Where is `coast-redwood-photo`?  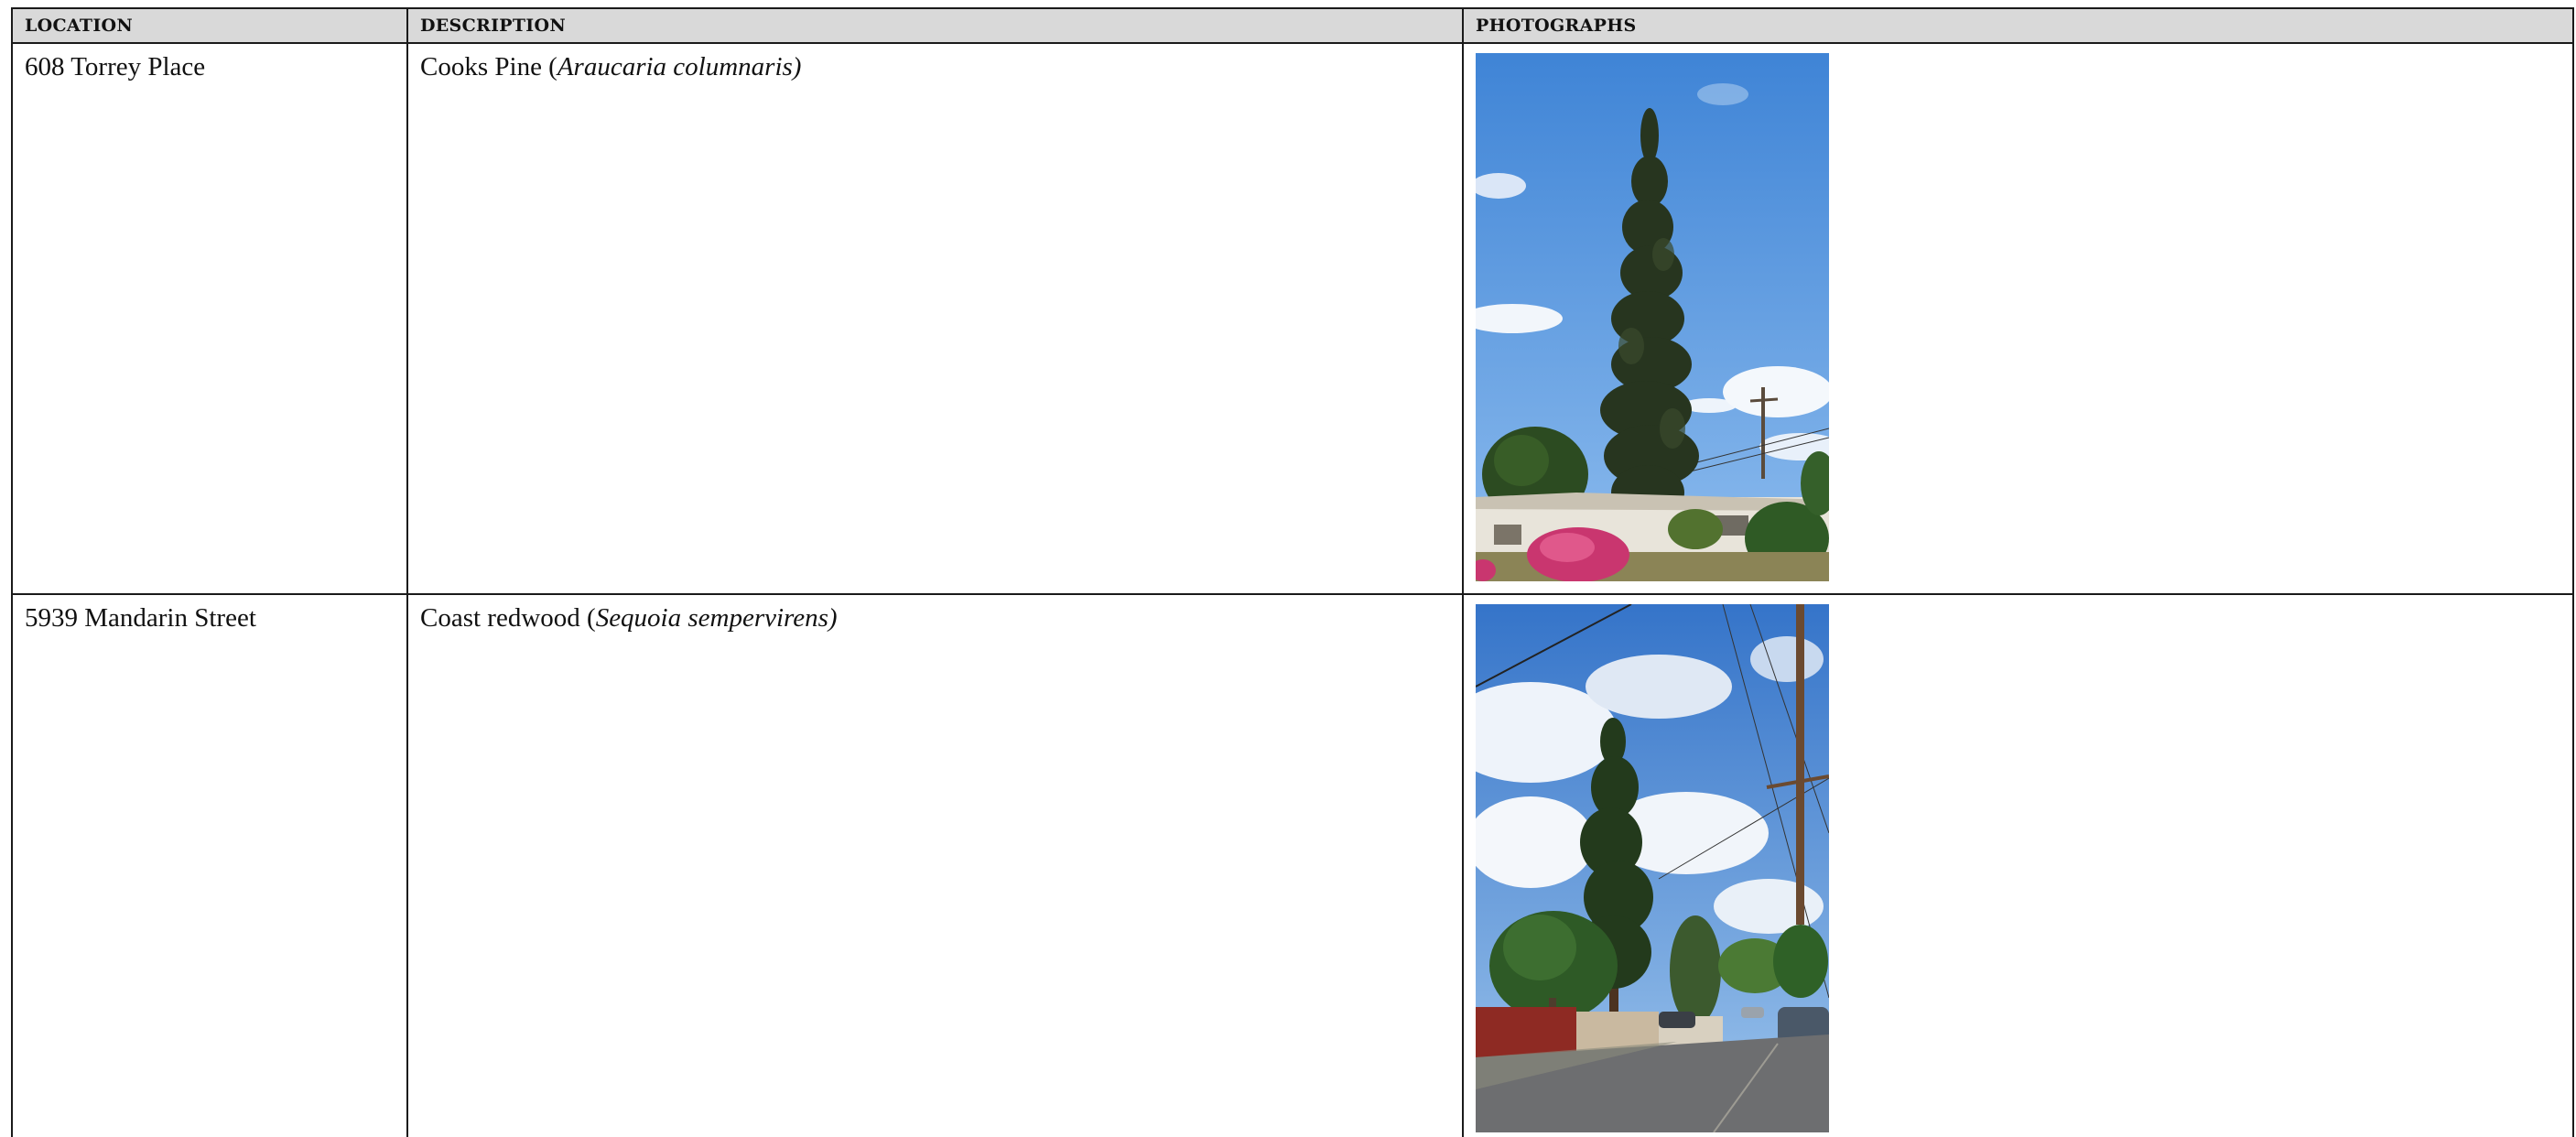 coast-redwood-photo is located at coordinates (1653, 868).